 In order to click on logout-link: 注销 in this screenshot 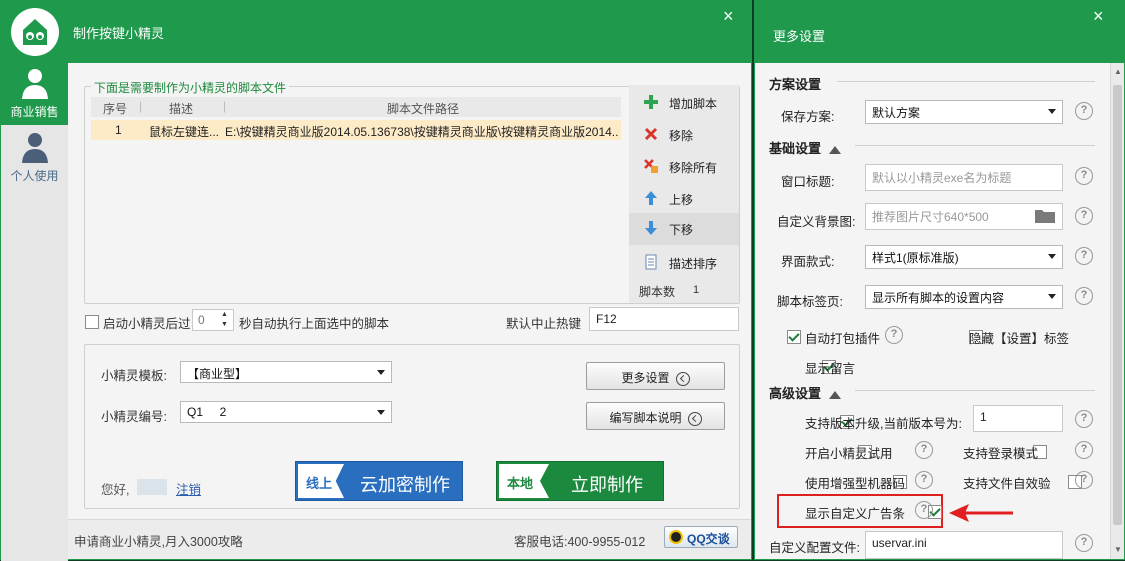, I will do `click(188, 488)`.